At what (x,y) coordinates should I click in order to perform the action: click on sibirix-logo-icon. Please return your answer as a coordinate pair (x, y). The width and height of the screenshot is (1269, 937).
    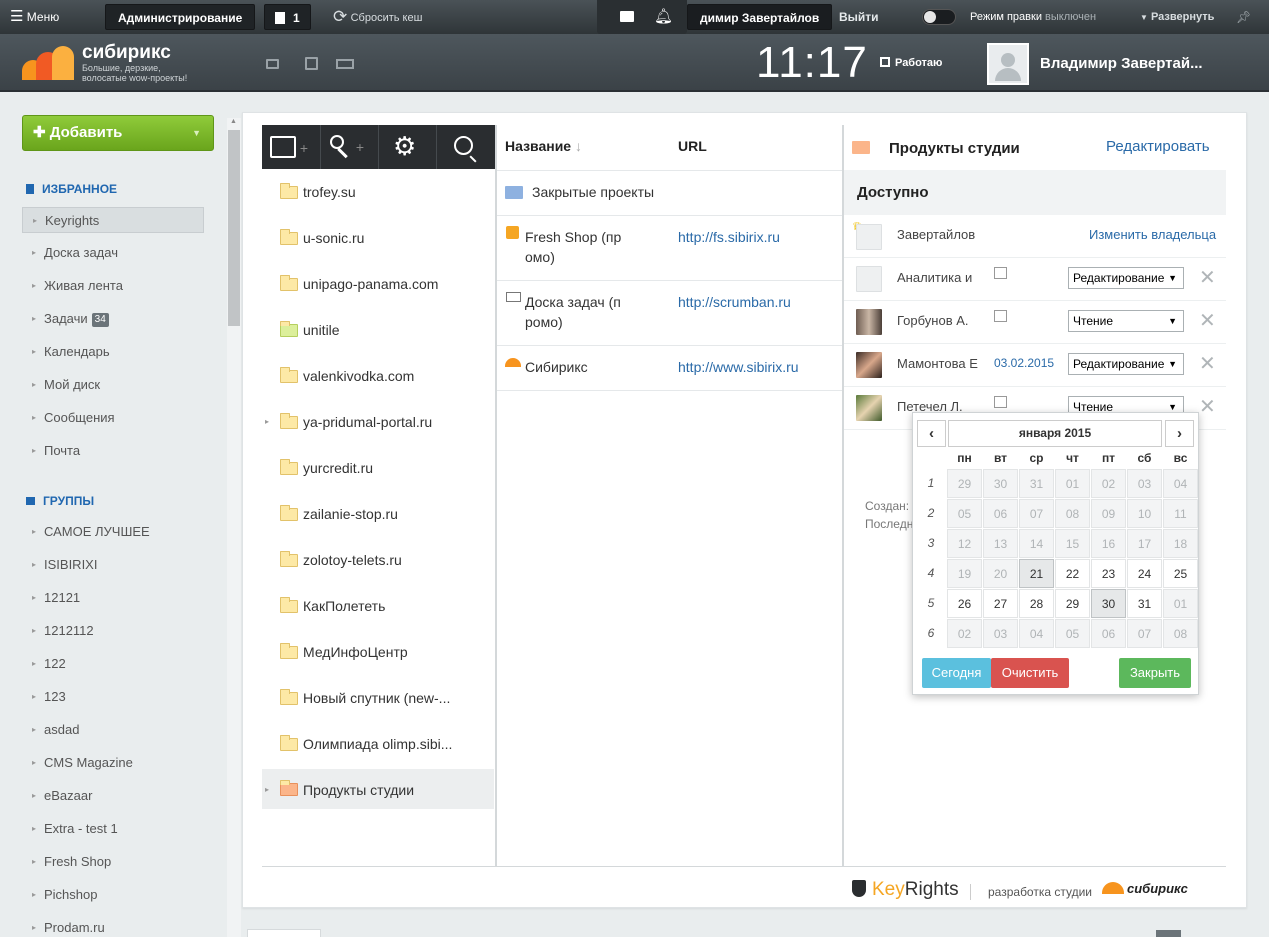
    Looking at the image, I should click on (48, 63).